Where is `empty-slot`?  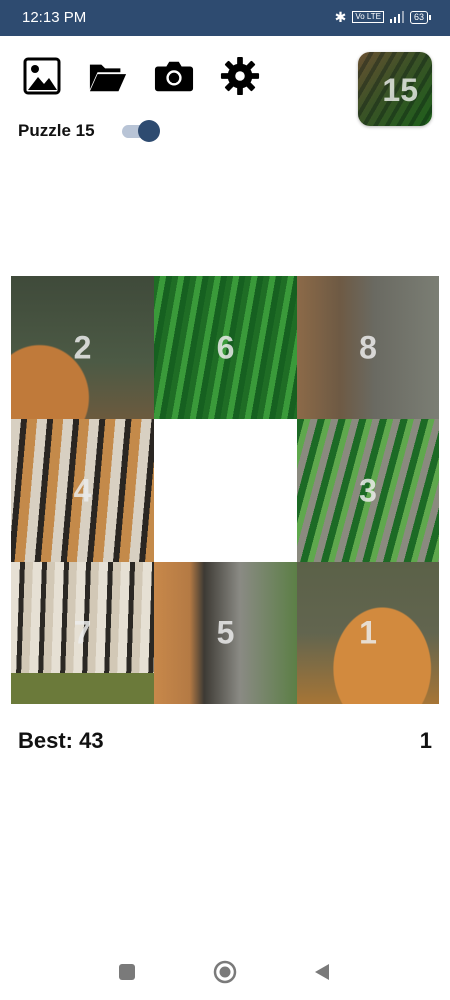 empty-slot is located at coordinates (225, 490).